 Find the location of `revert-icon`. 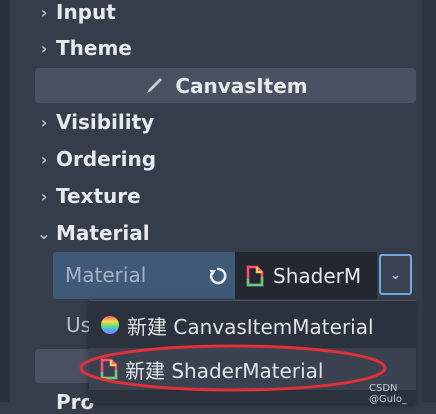

revert-icon is located at coordinates (218, 276).